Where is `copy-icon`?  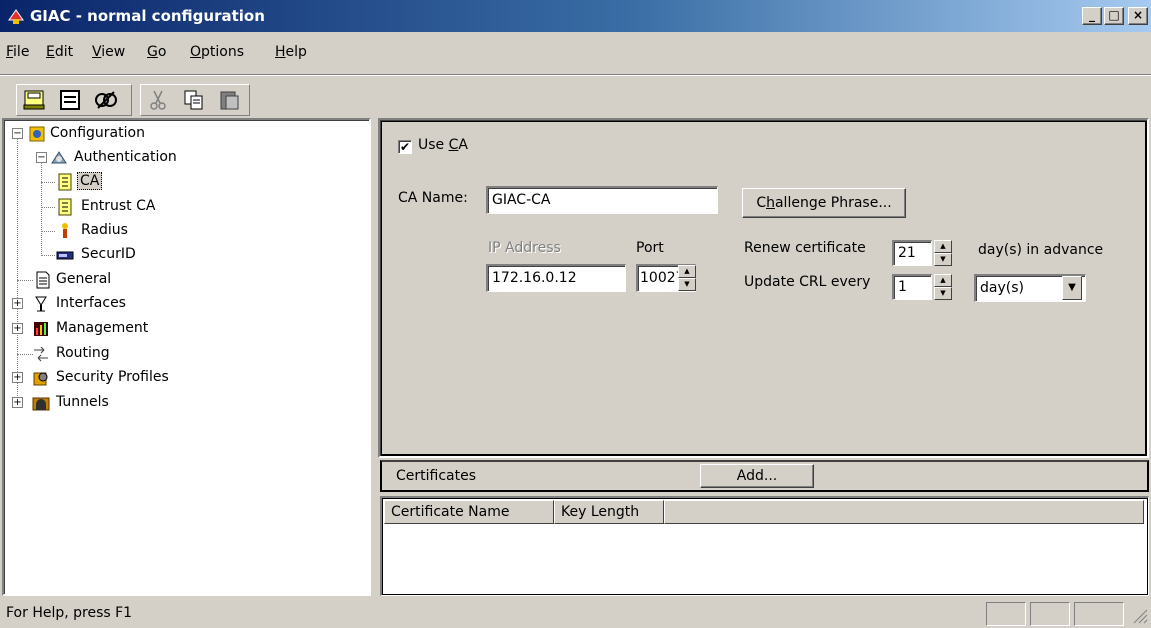
copy-icon is located at coordinates (193, 100).